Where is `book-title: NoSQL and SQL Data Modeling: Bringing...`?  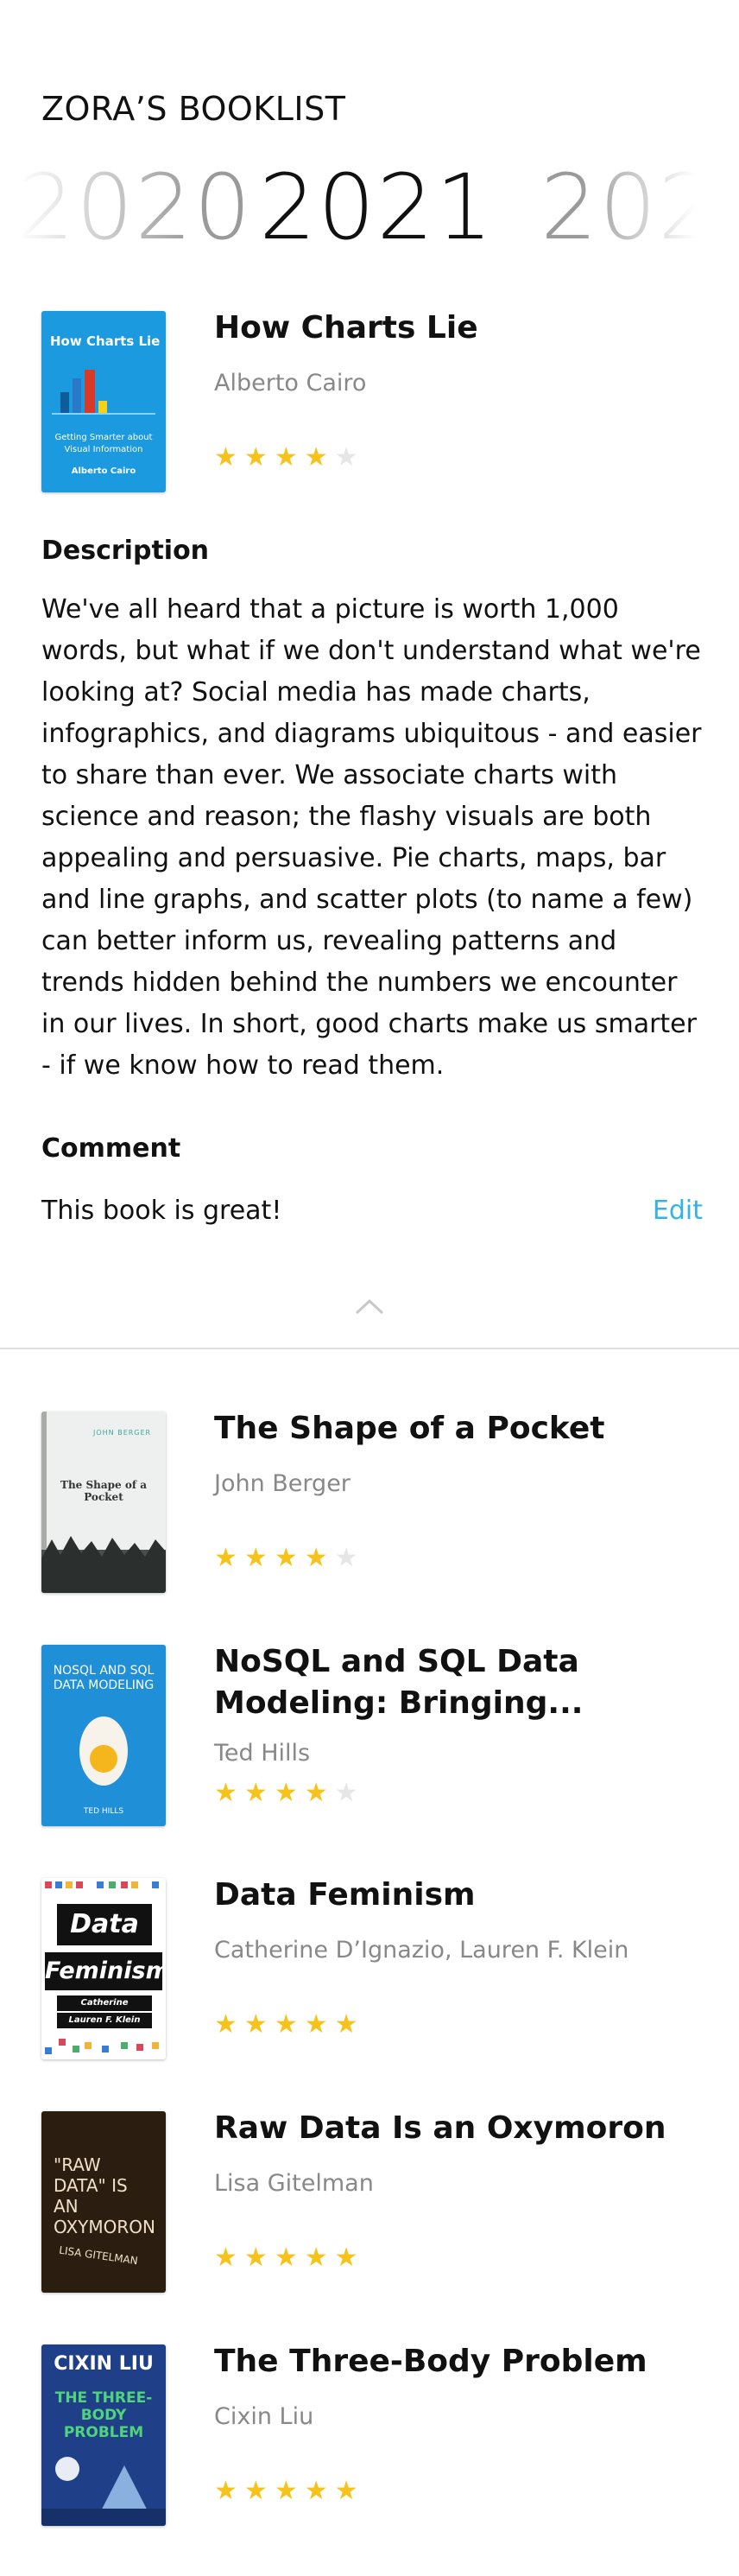 book-title: NoSQL and SQL Data Modeling: Bringing... is located at coordinates (456, 1682).